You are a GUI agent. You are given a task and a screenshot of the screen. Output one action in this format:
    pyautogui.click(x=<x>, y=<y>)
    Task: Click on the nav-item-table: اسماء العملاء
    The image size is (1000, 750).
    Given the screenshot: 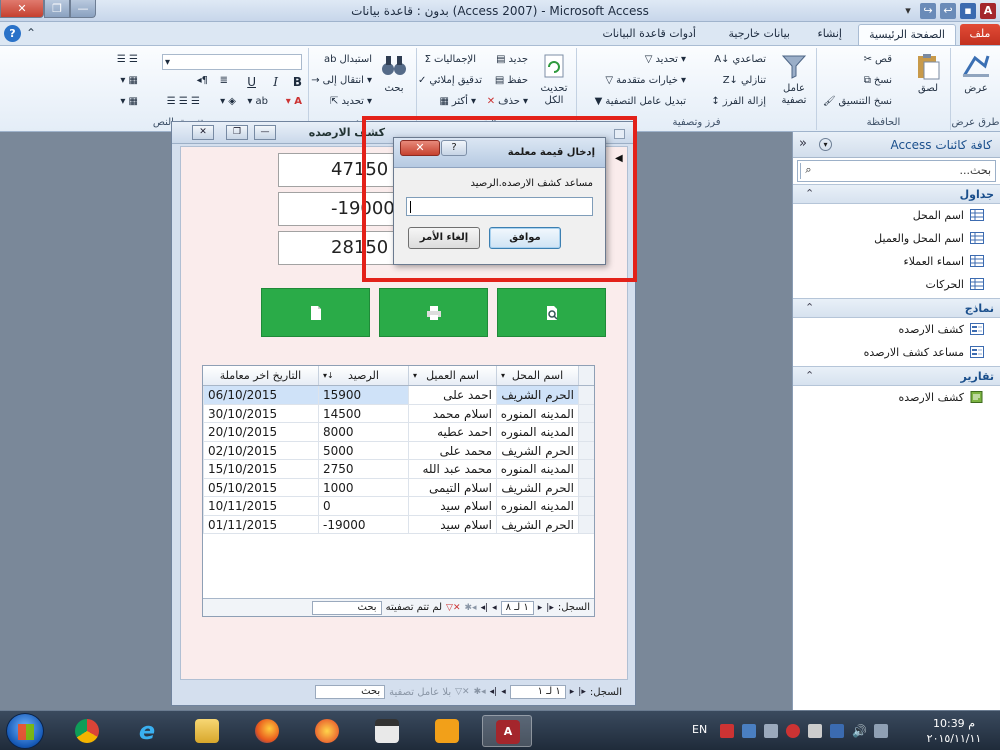 What is the action you would take?
    pyautogui.click(x=896, y=261)
    